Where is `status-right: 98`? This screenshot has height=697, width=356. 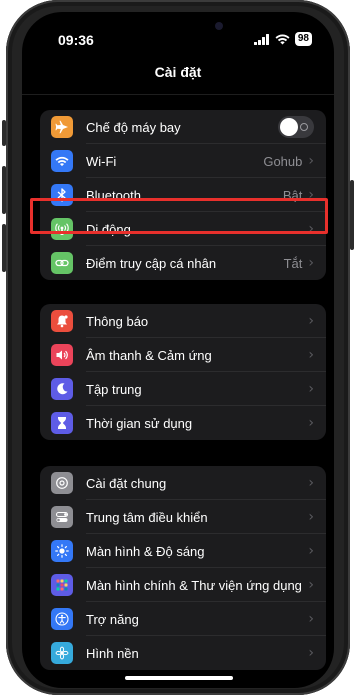 status-right: 98 is located at coordinates (282, 39).